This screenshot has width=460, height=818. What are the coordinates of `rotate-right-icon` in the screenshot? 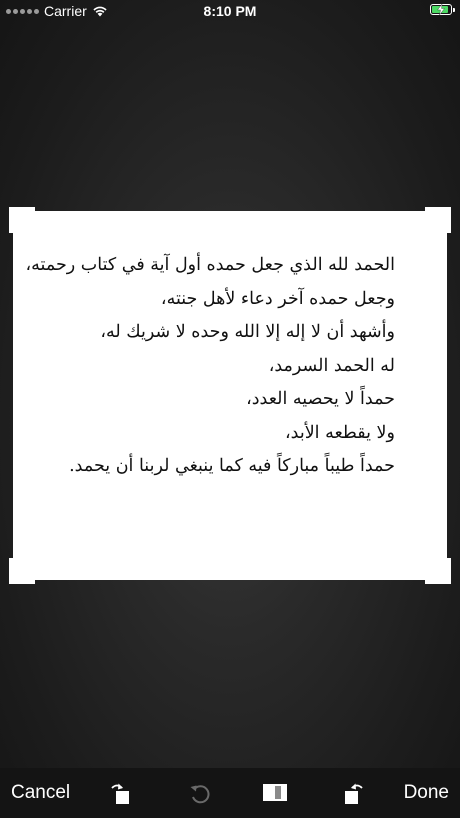 It's located at (354, 793).